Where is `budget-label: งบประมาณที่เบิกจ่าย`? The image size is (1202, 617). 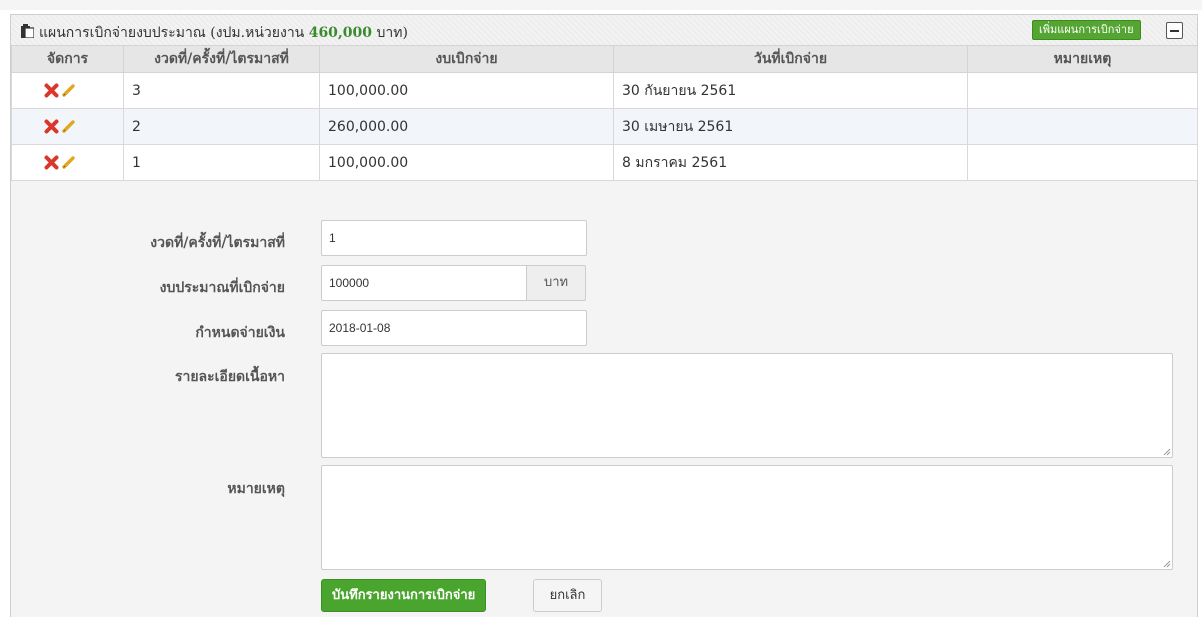 budget-label: งบประมาณที่เบิกจ่าย is located at coordinates (222, 288).